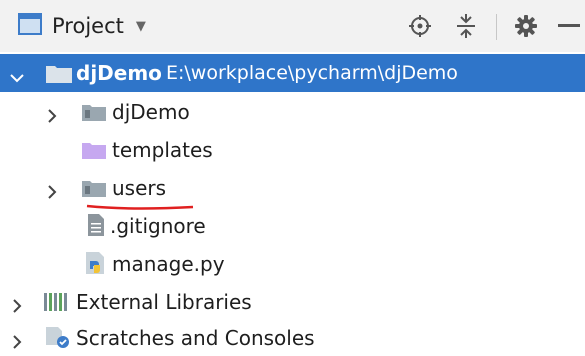 The height and width of the screenshot is (356, 585). I want to click on tree-item-label: djDemo, so click(151, 112).